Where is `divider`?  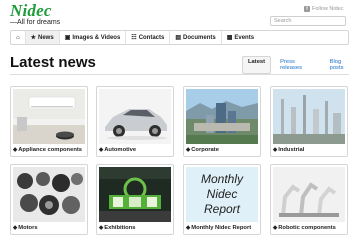
divider is located at coordinates (179, 74).